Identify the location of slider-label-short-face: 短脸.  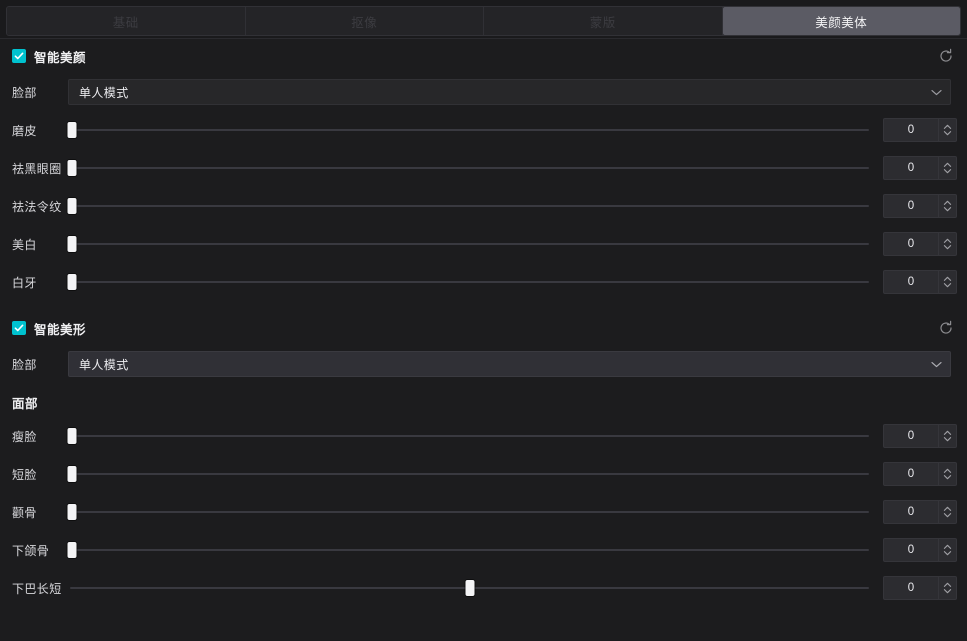
(24, 474).